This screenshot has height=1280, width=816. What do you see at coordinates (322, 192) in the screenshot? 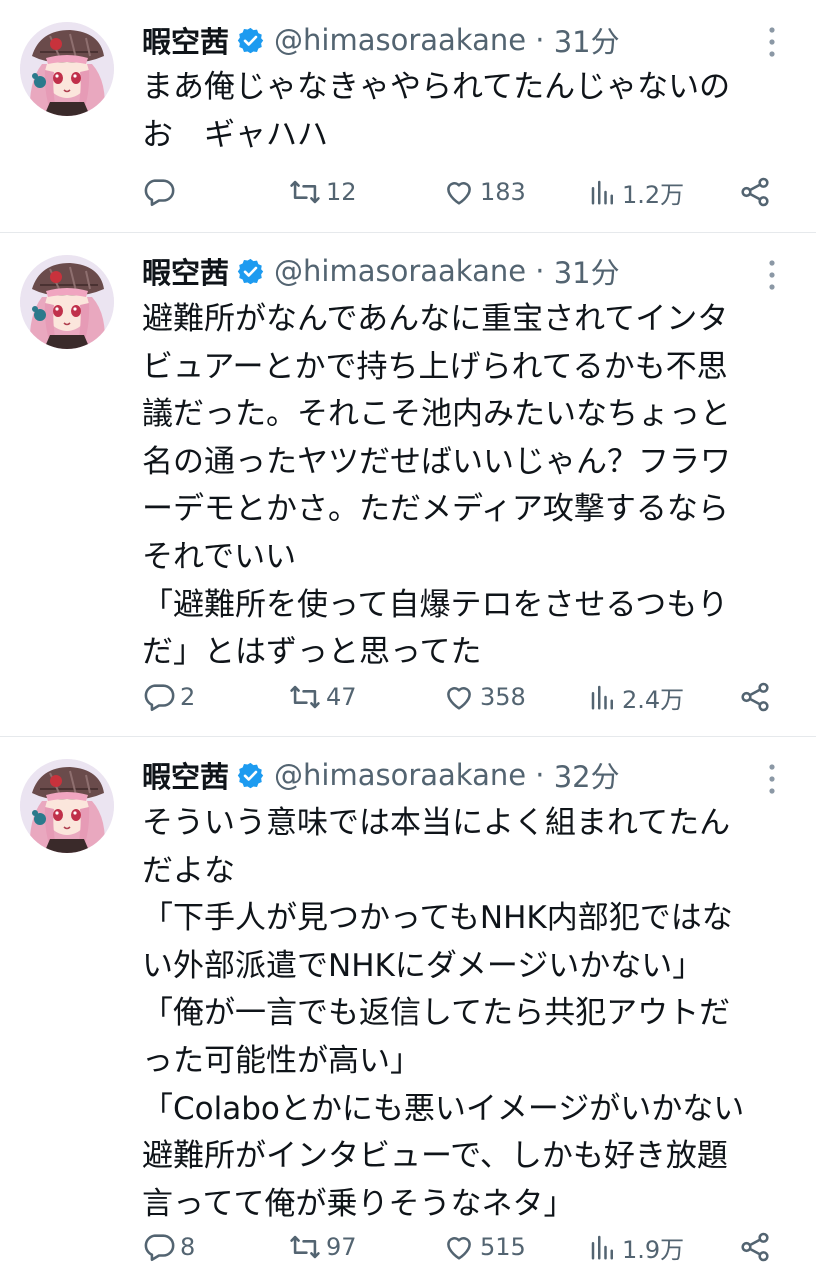
I see `retweet-button: 12` at bounding box center [322, 192].